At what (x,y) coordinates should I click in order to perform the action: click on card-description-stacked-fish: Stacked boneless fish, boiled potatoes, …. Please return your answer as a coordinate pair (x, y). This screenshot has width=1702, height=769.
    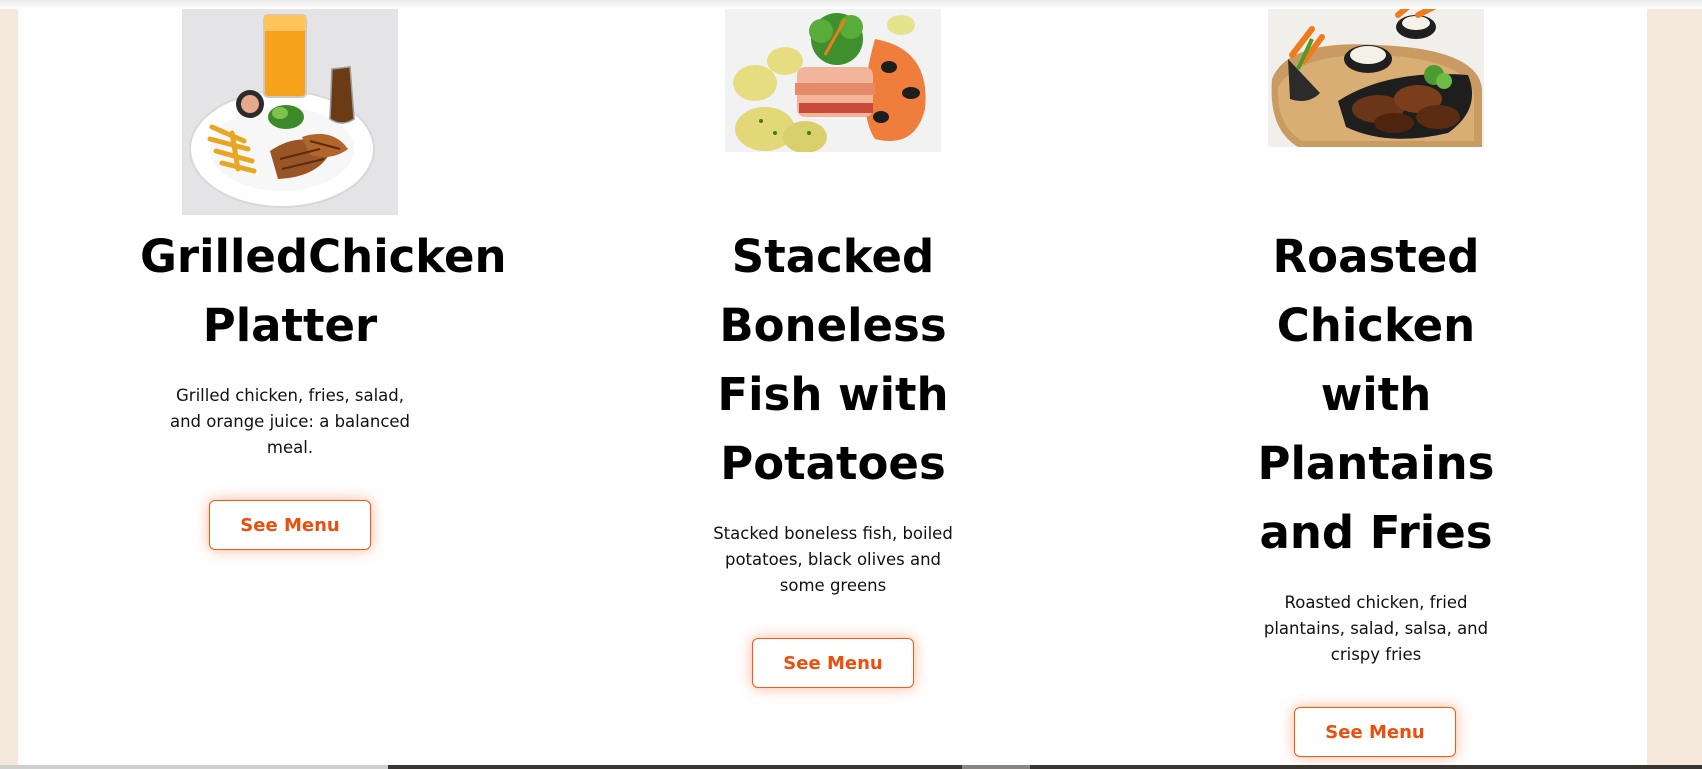
    Looking at the image, I should click on (833, 559).